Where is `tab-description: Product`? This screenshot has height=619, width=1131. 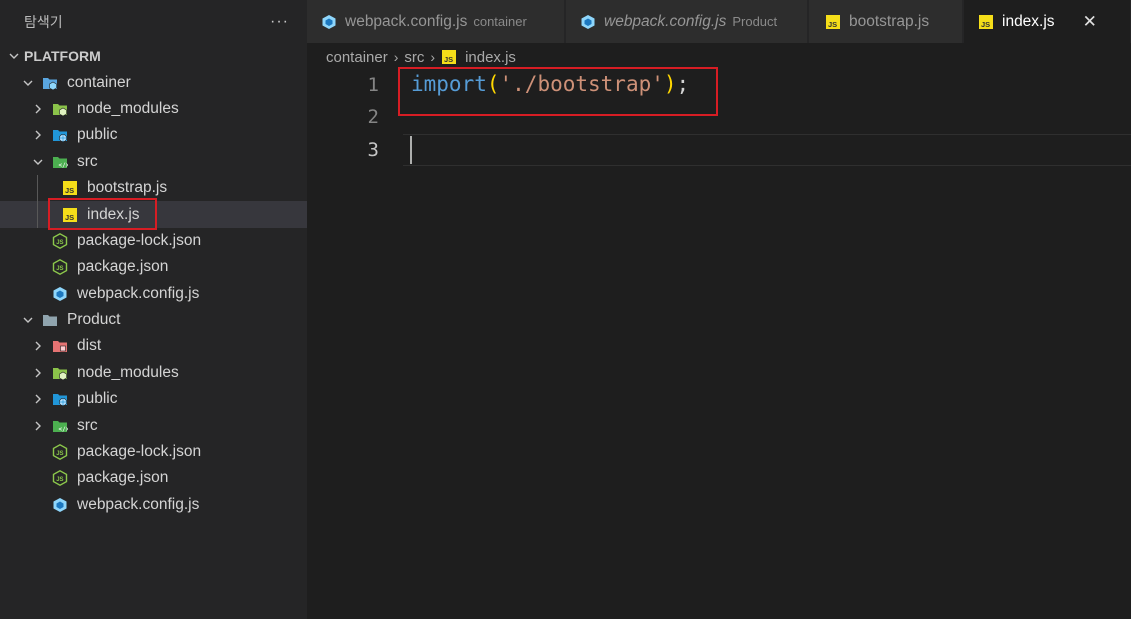
tab-description: Product is located at coordinates (755, 21).